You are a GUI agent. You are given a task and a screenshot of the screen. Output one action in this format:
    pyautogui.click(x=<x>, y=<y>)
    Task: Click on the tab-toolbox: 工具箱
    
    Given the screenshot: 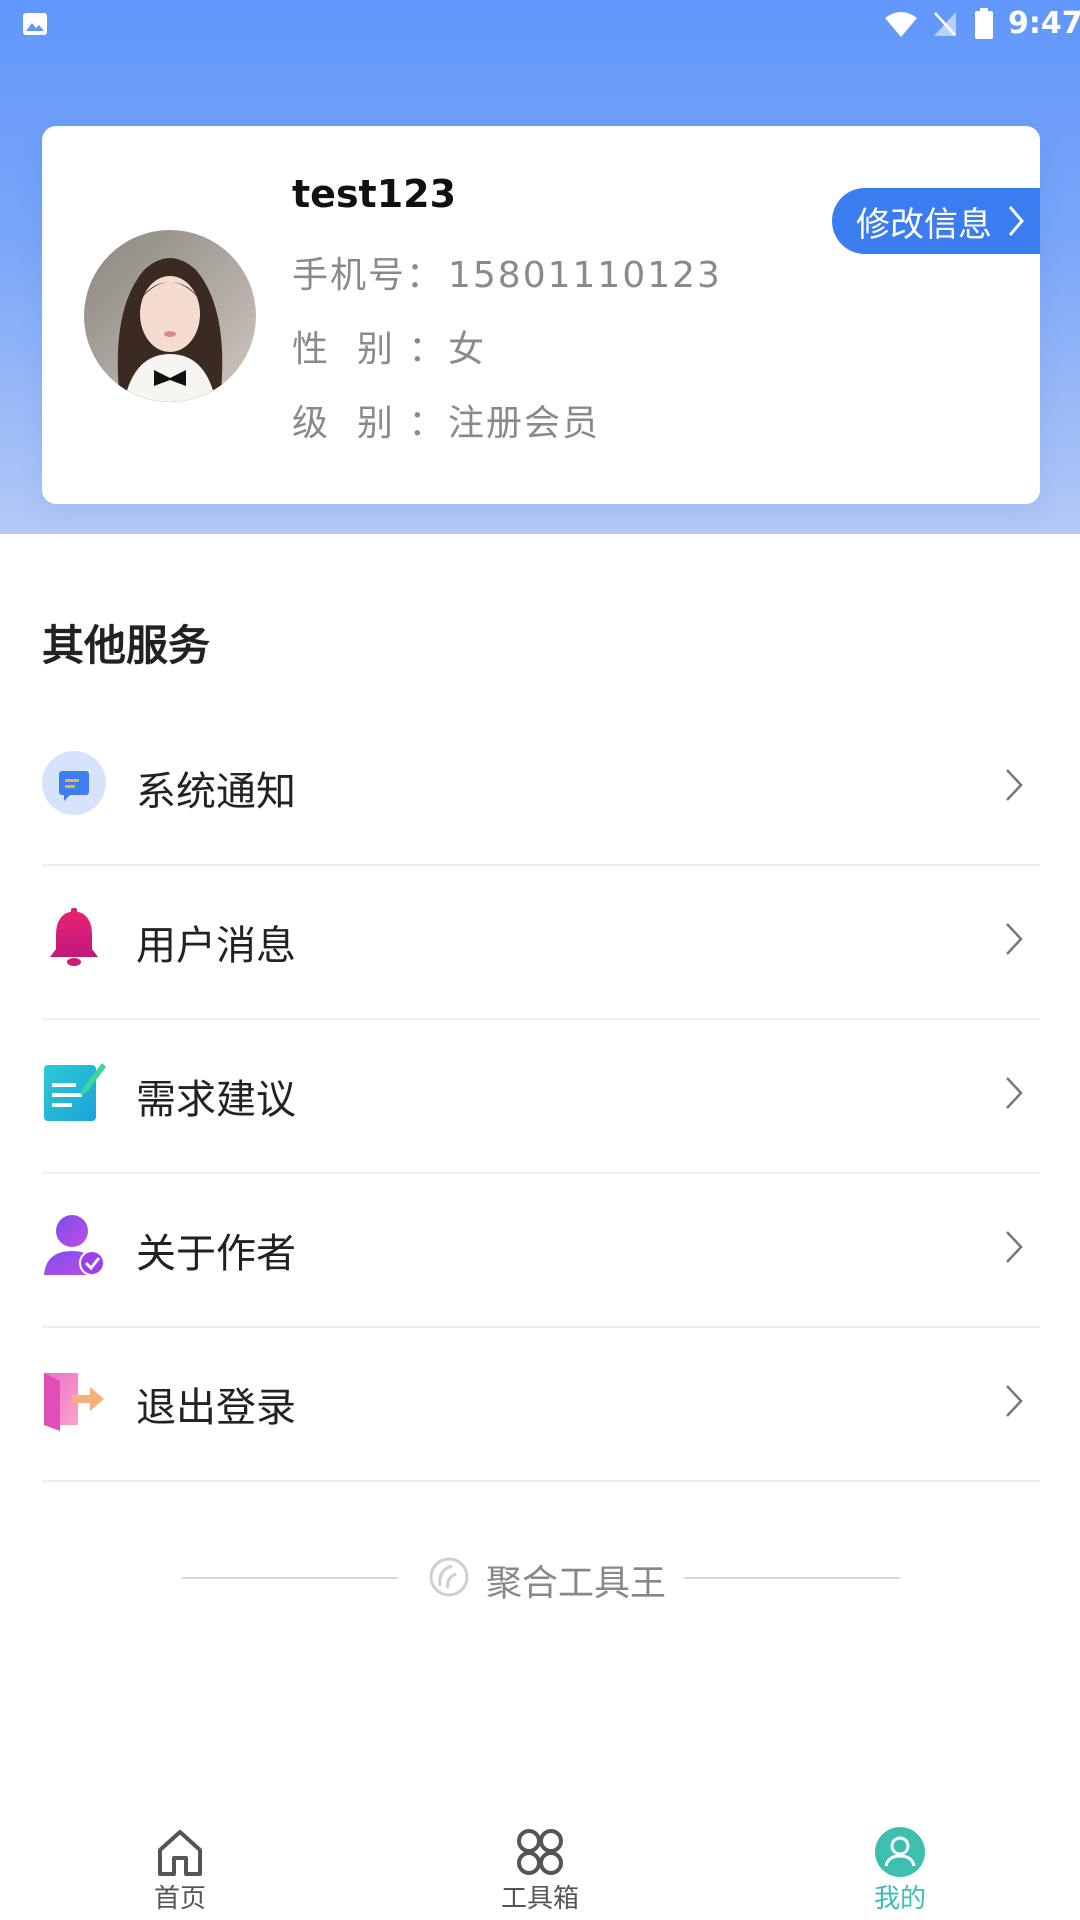 What is the action you would take?
    pyautogui.click(x=540, y=1866)
    